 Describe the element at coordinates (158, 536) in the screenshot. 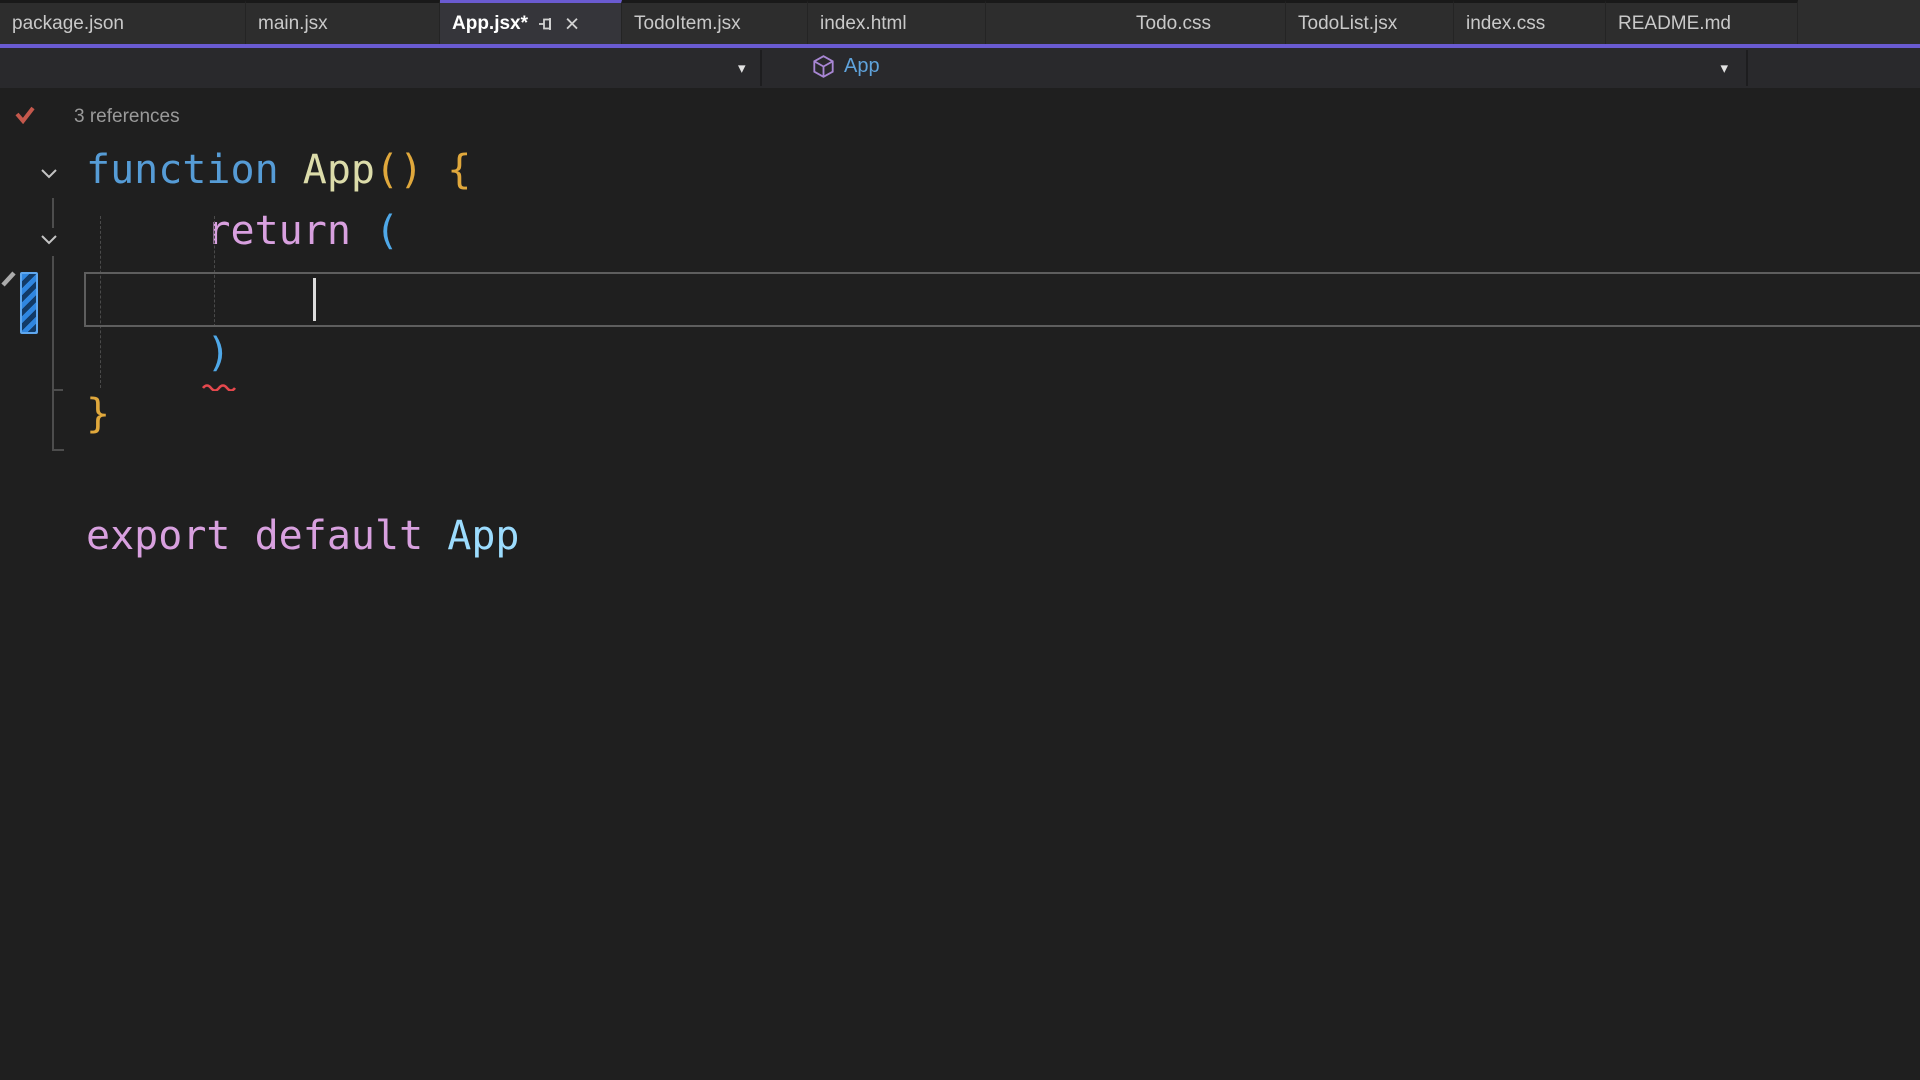

I see `code-token: export` at that location.